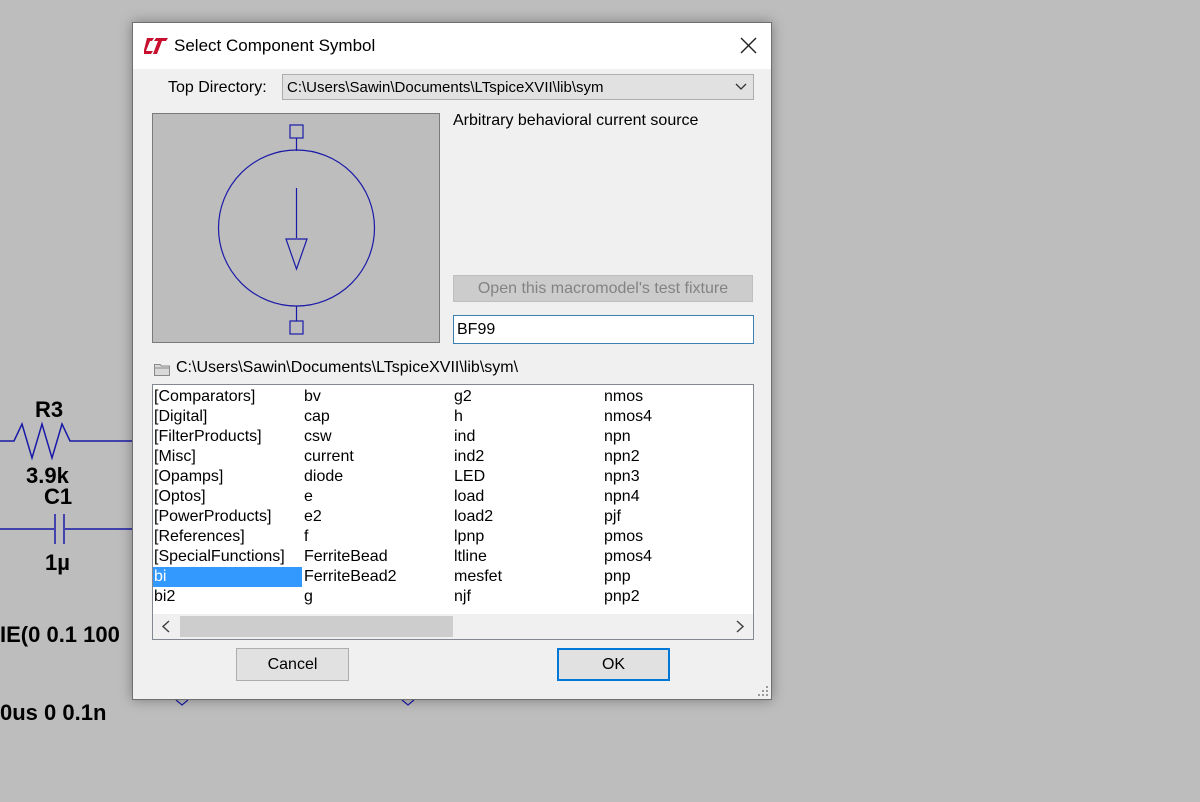 This screenshot has width=1200, height=802. Describe the element at coordinates (677, 597) in the screenshot. I see `list-item: pnp2` at that location.